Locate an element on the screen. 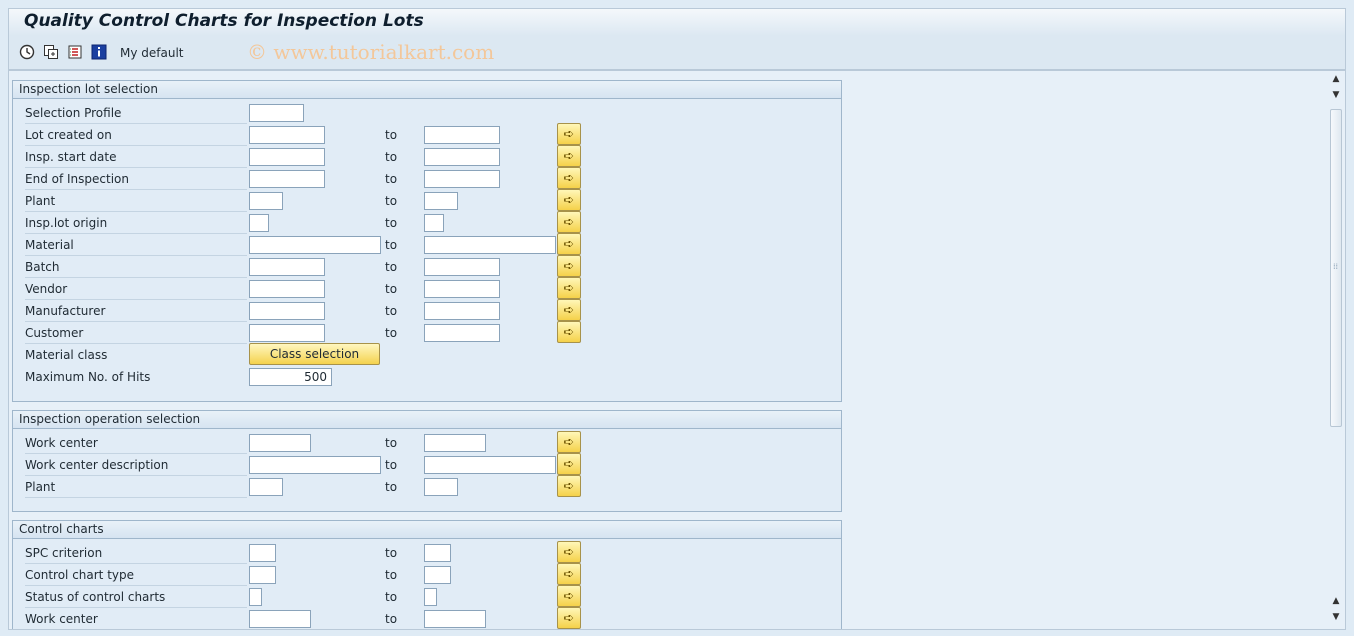  status-control-charts-row: Status of control charts to ➪ is located at coordinates (427, 597).